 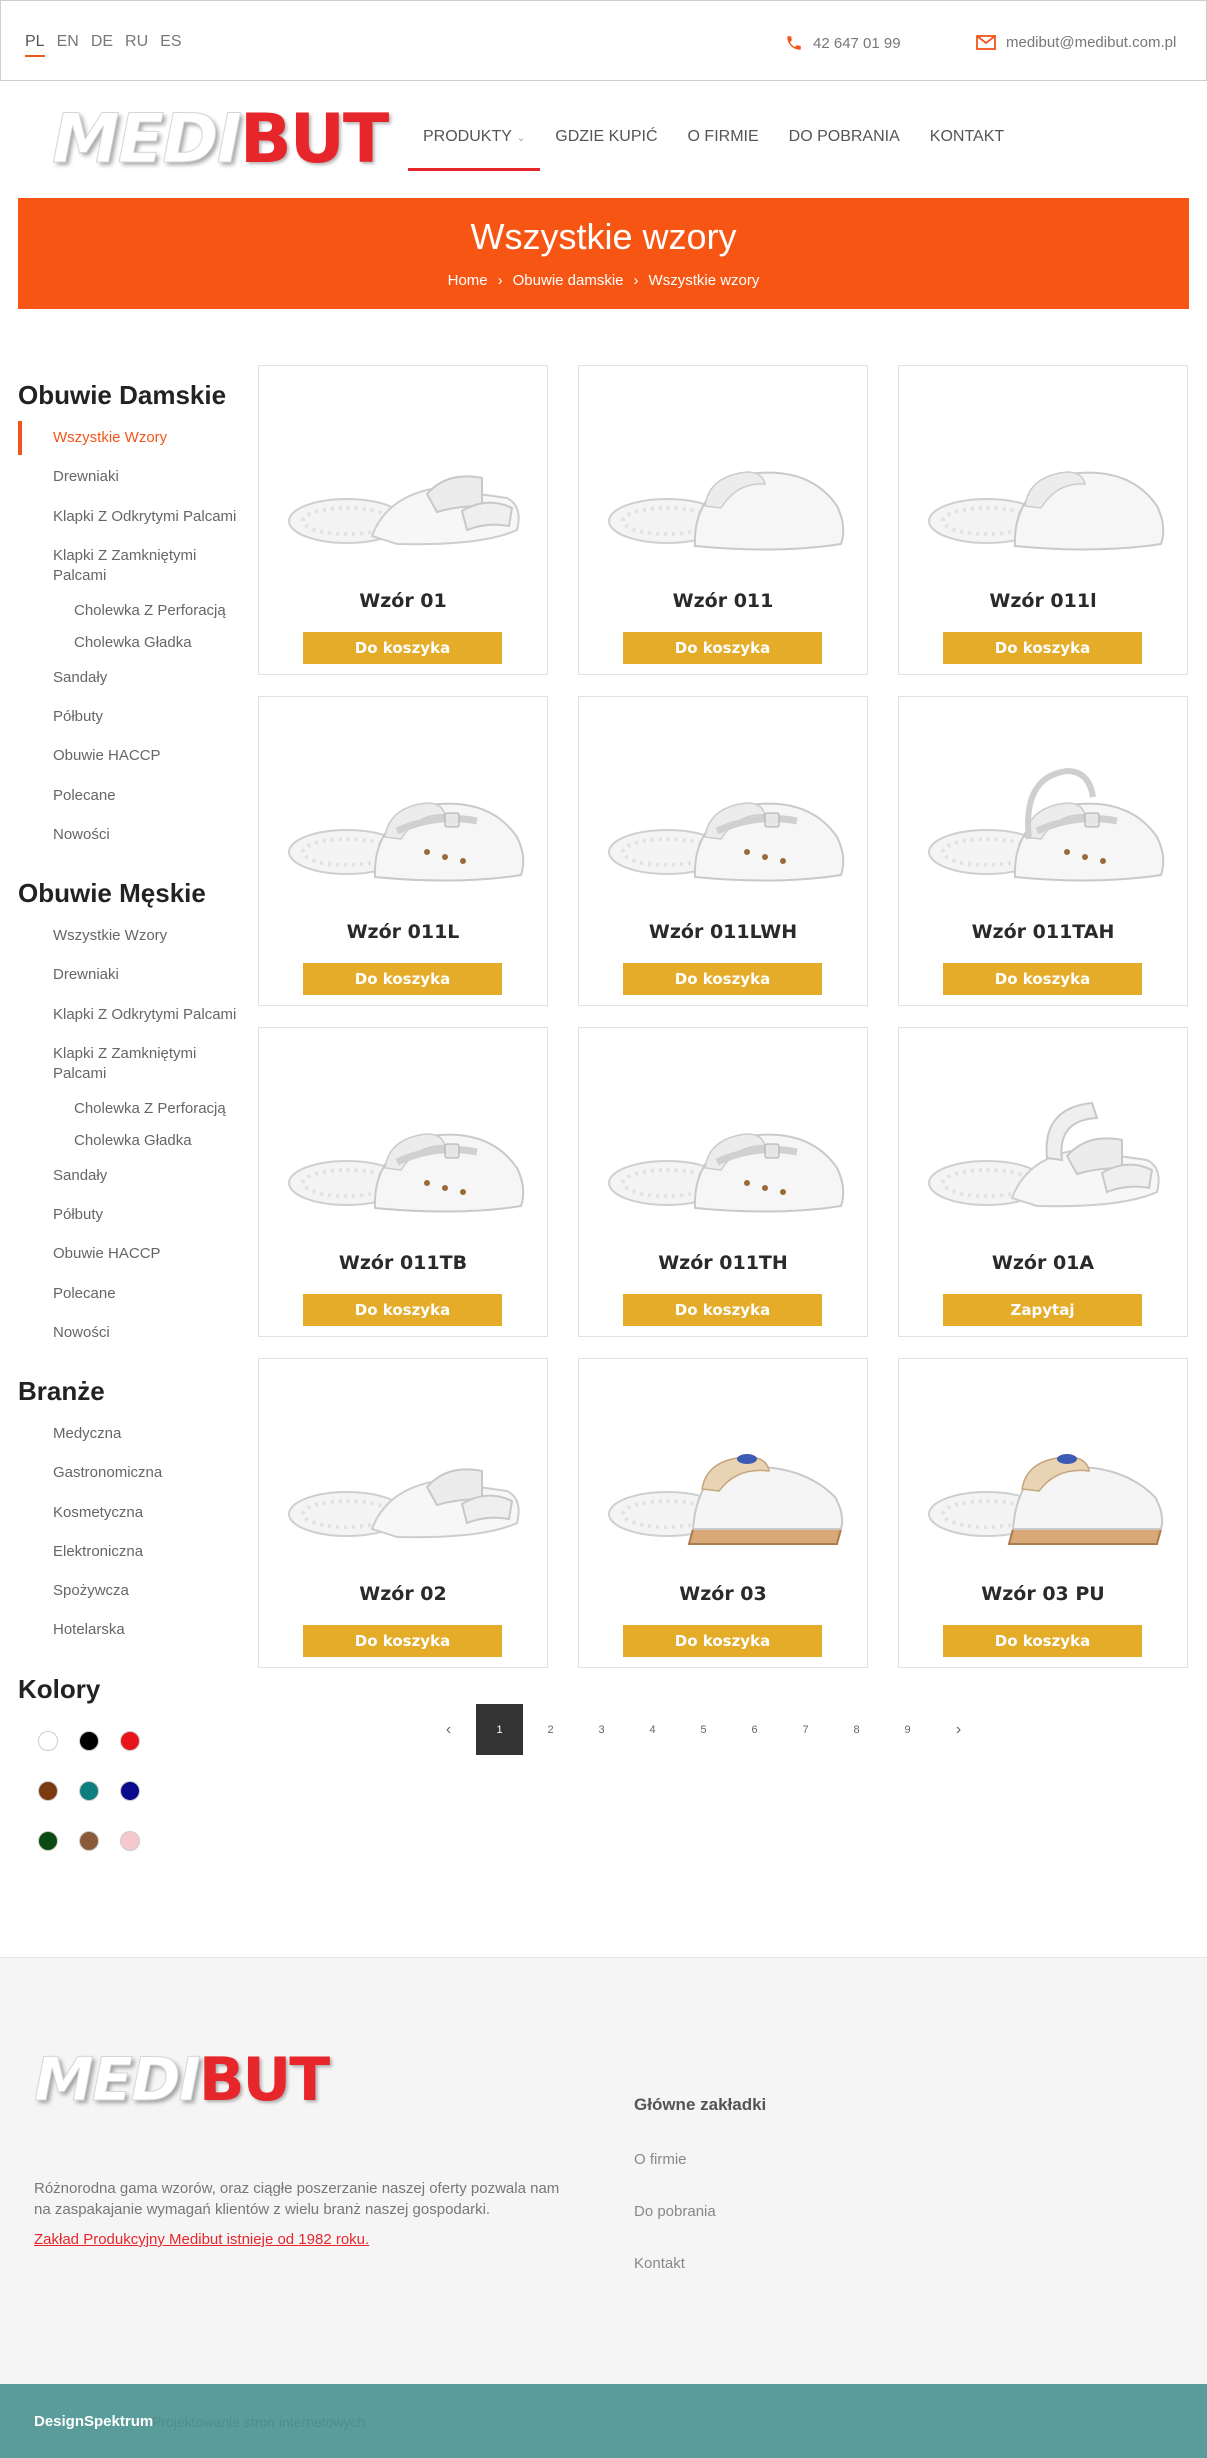 What do you see at coordinates (403, 601) in the screenshot?
I see `product-name: Wzór 01` at bounding box center [403, 601].